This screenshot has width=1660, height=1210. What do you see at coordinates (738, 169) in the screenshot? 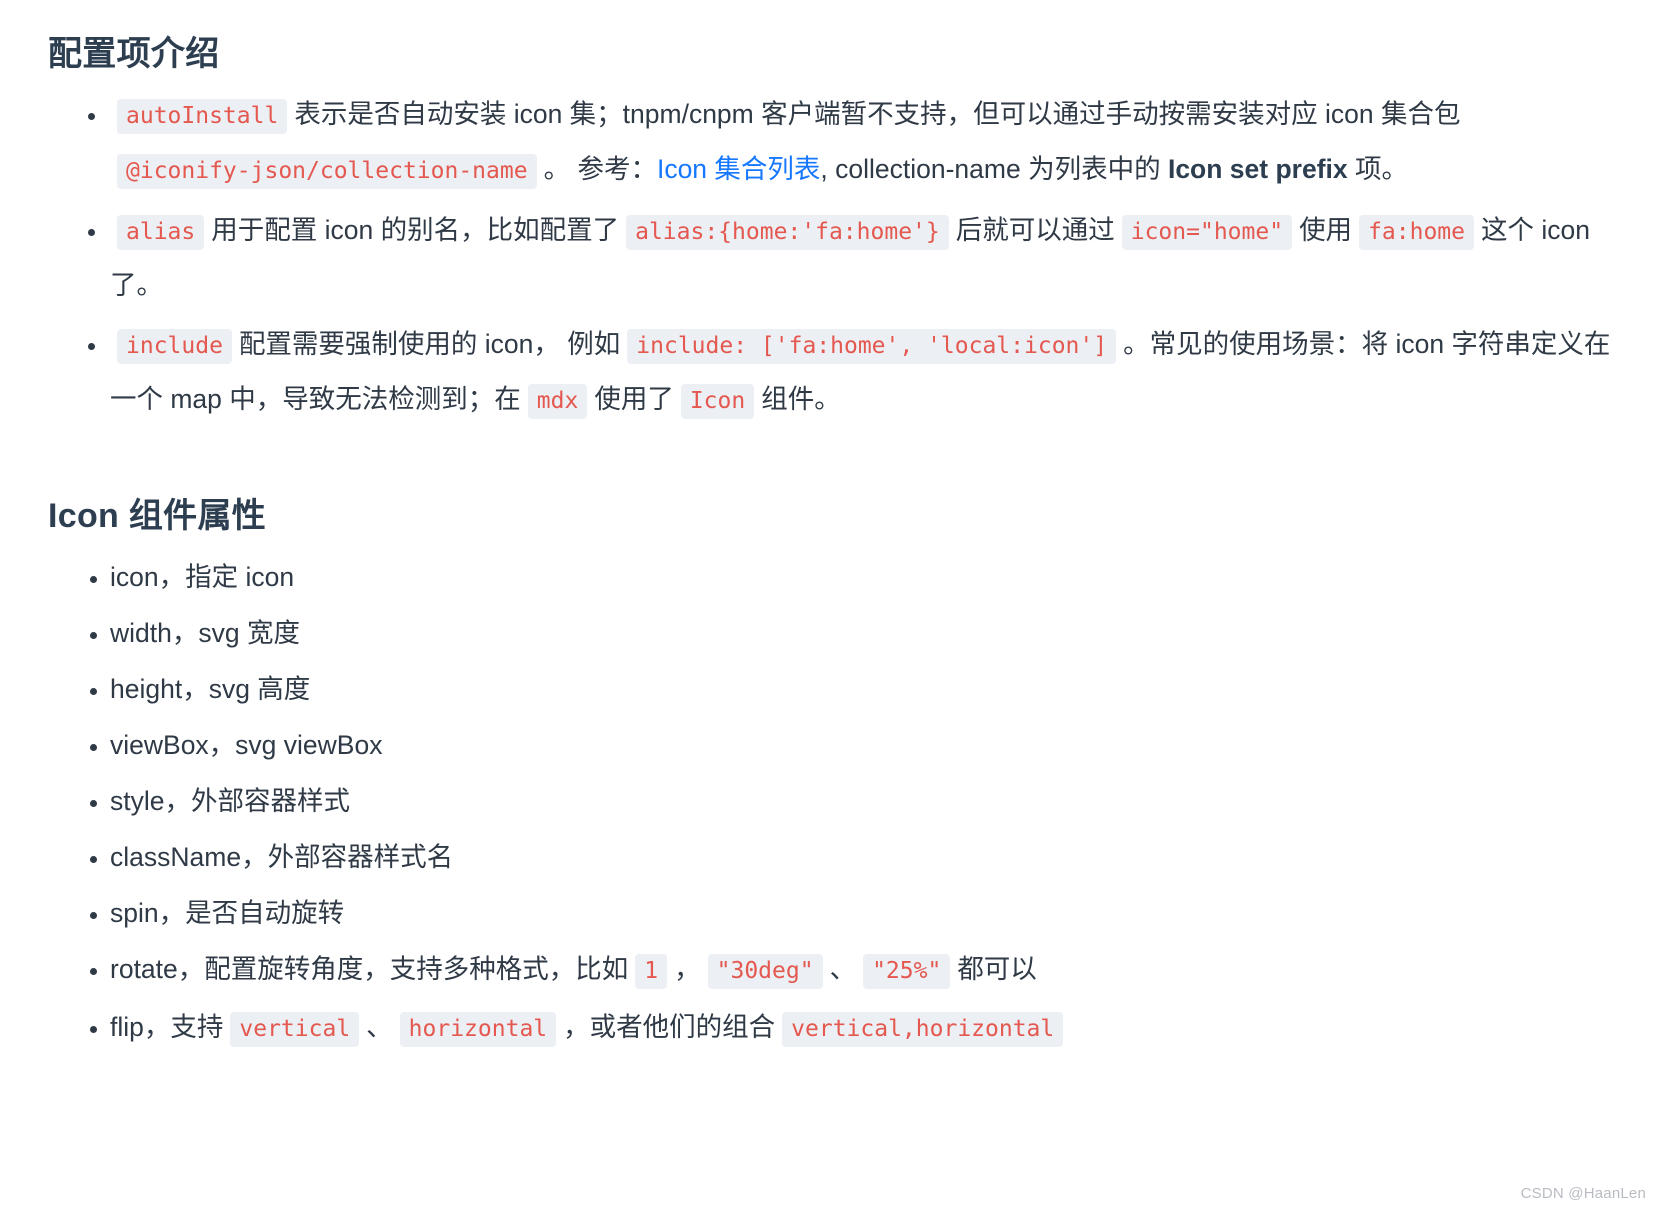
I see `doc-link: Icon 集合列表` at bounding box center [738, 169].